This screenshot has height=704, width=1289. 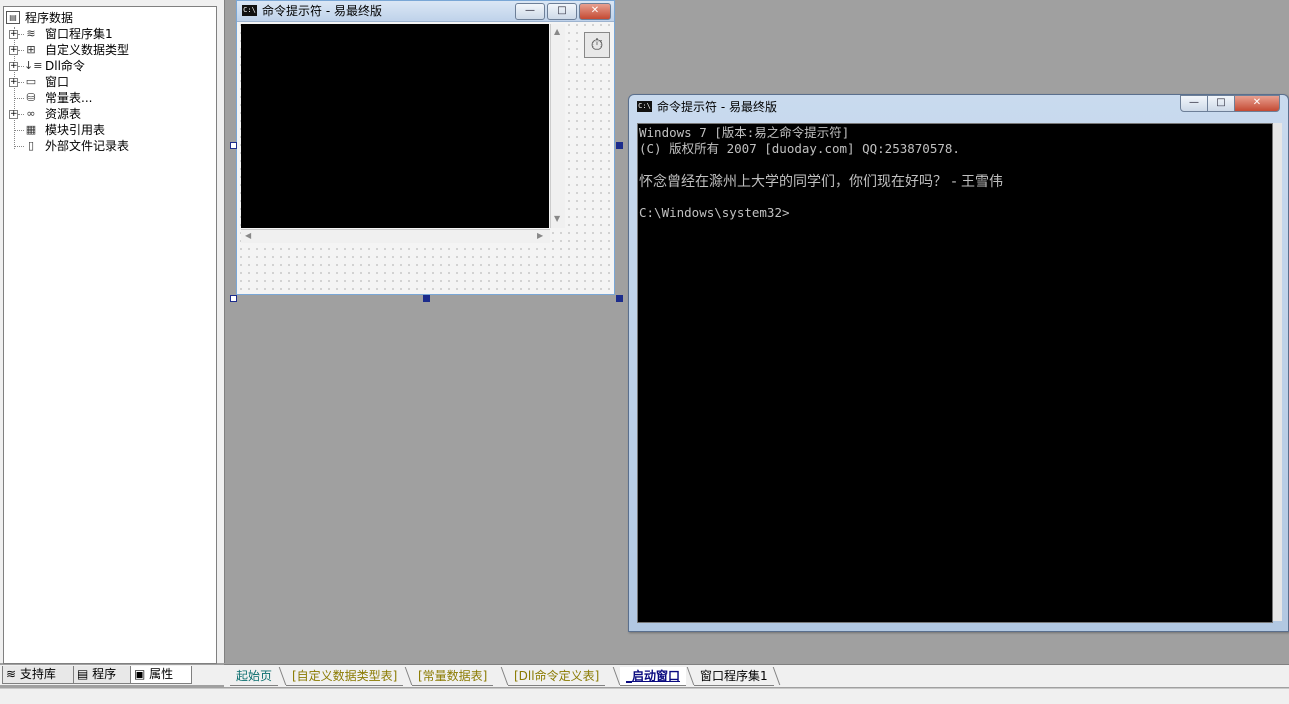 What do you see at coordinates (254, 676) in the screenshot?
I see `tab-start-page: 起始页` at bounding box center [254, 676].